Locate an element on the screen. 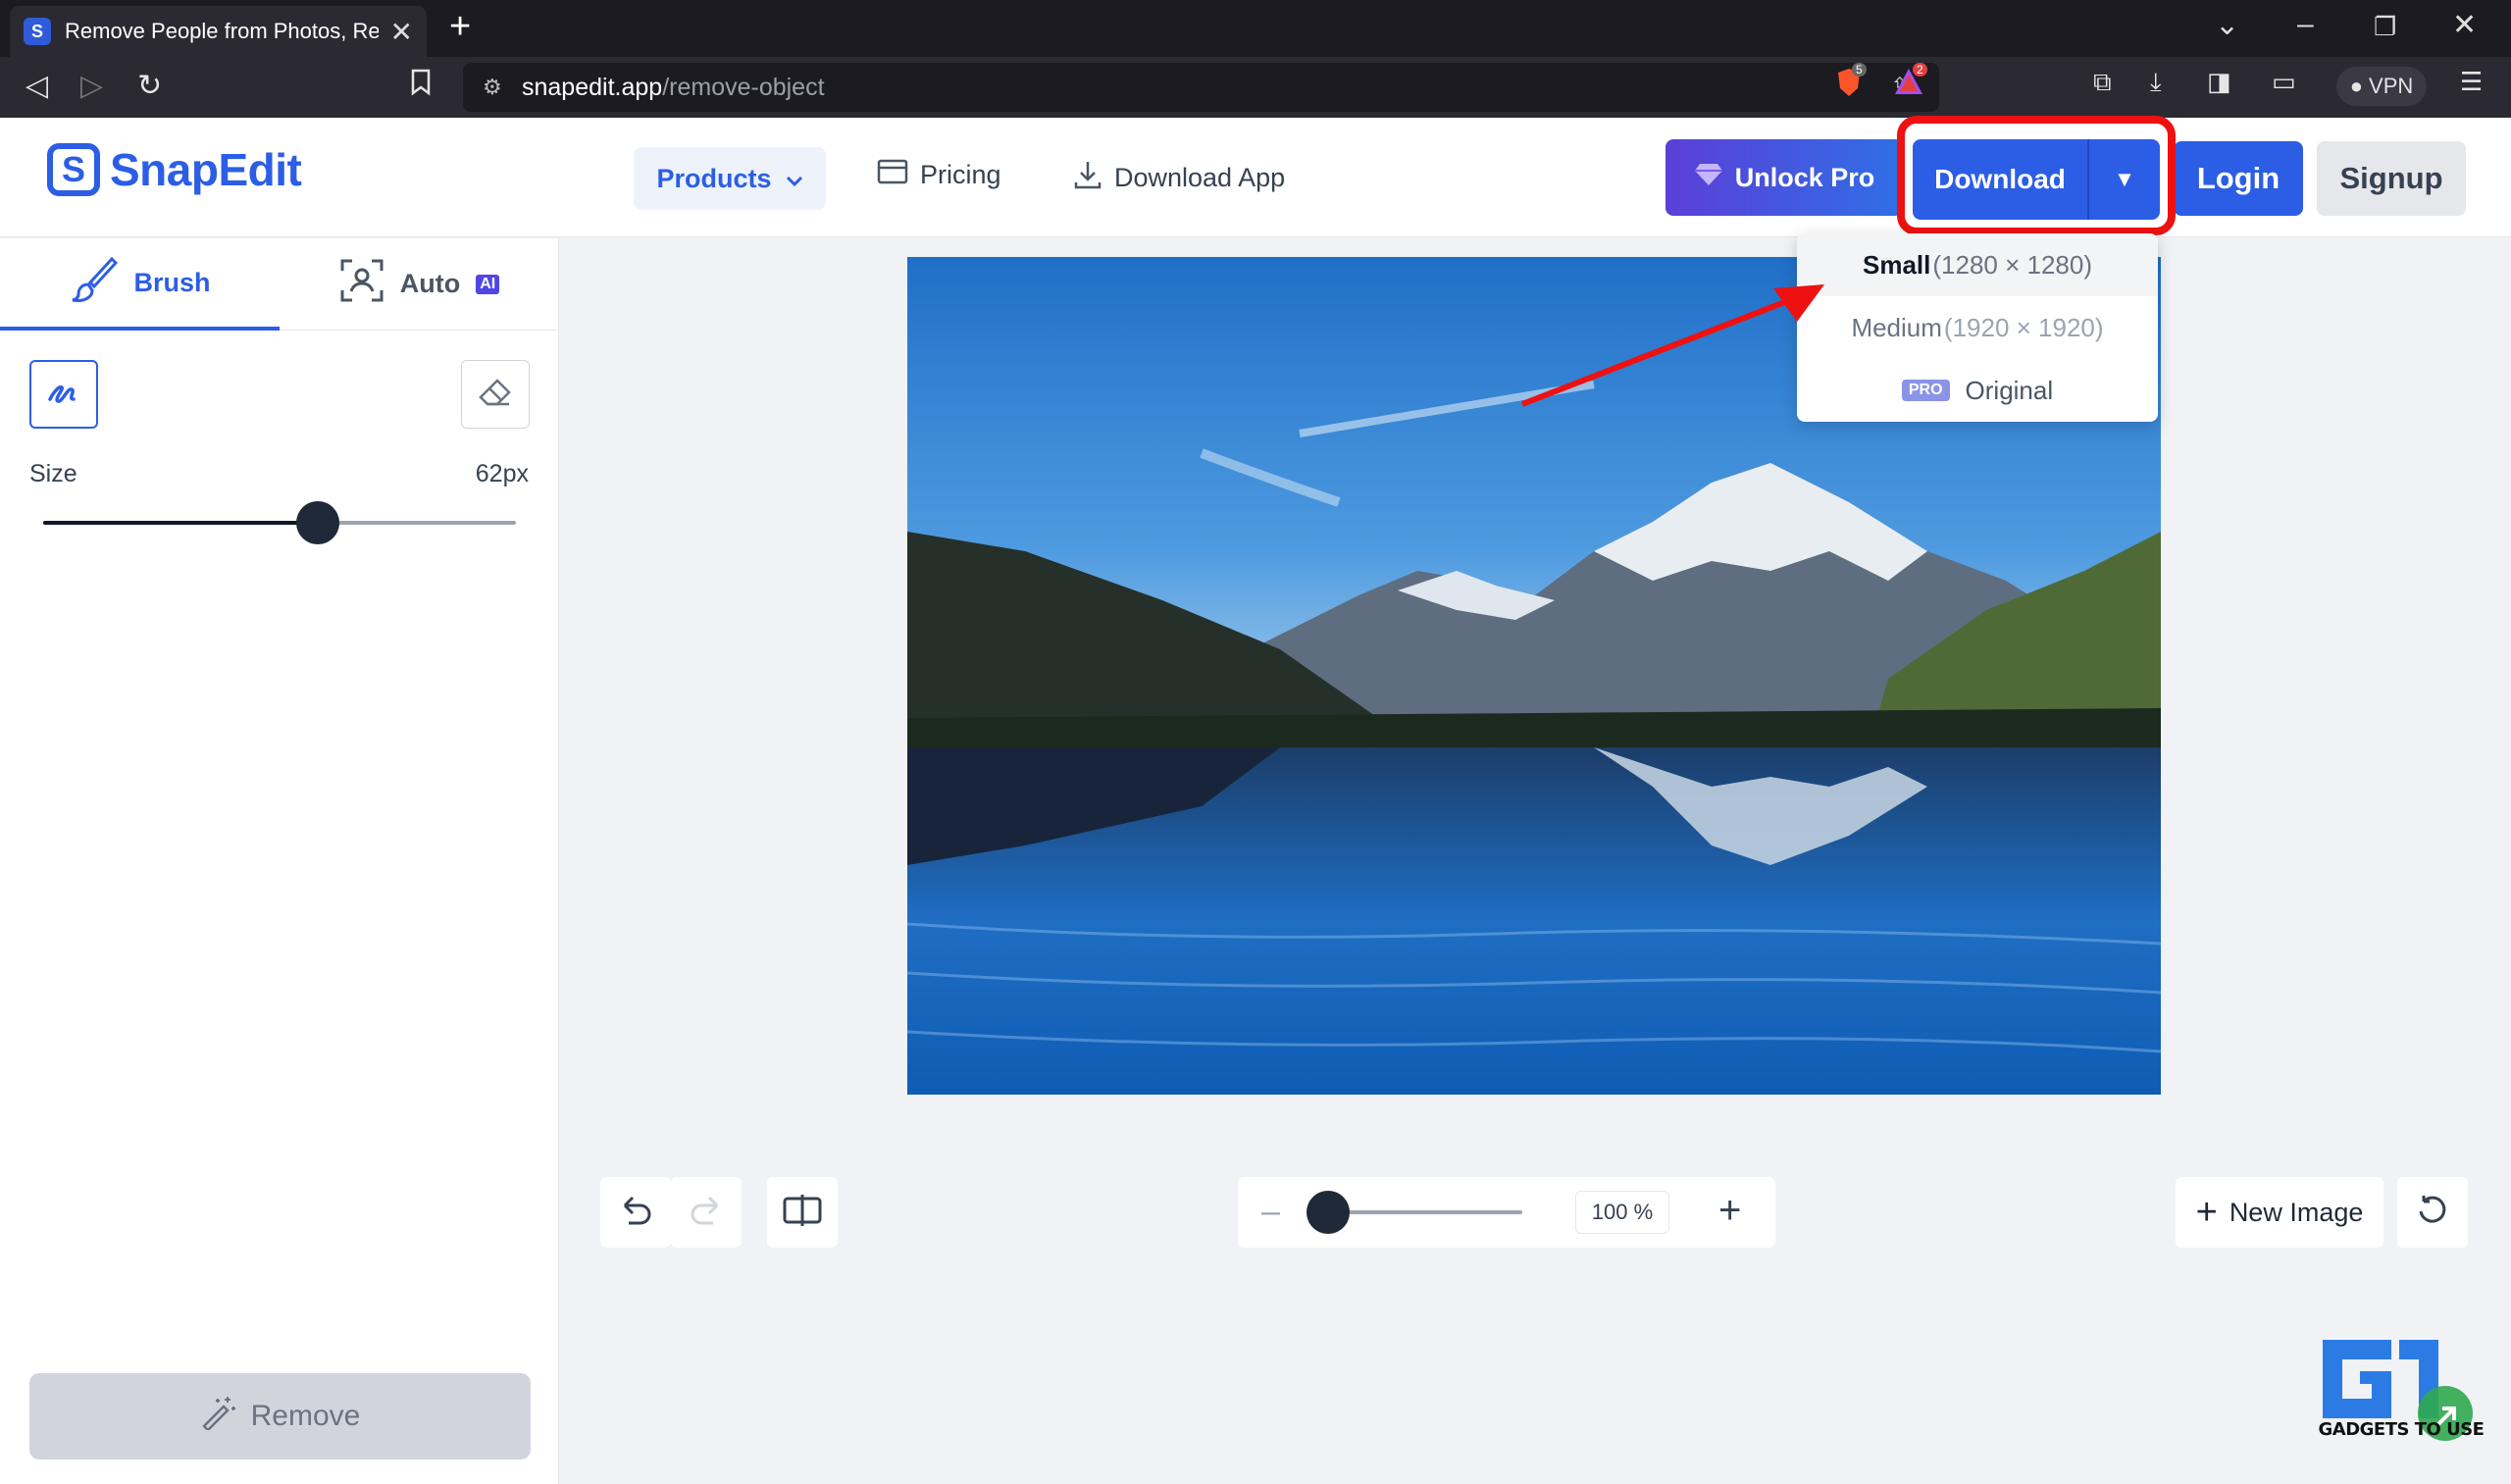  reset-button is located at coordinates (2432, 1212).